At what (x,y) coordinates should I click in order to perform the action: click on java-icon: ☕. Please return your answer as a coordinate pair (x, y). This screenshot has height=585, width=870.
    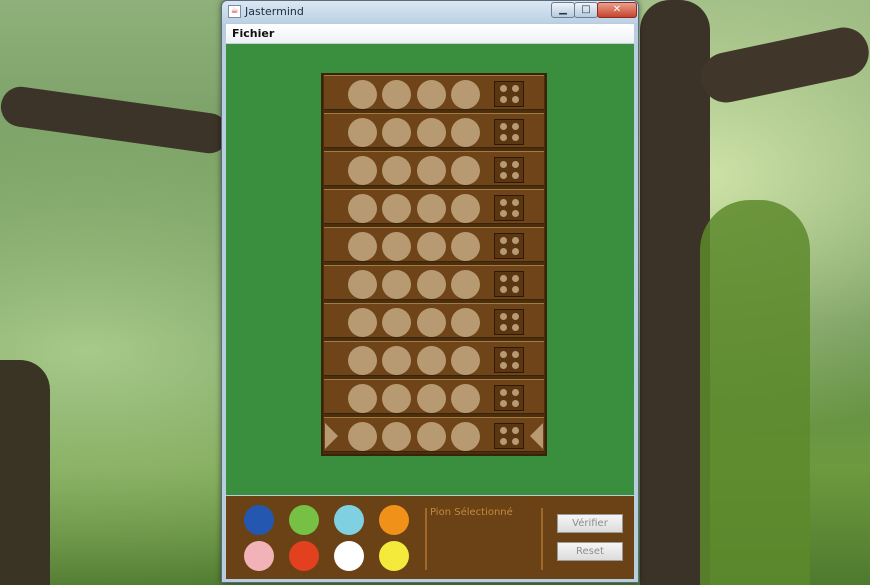
    Looking at the image, I should click on (234, 11).